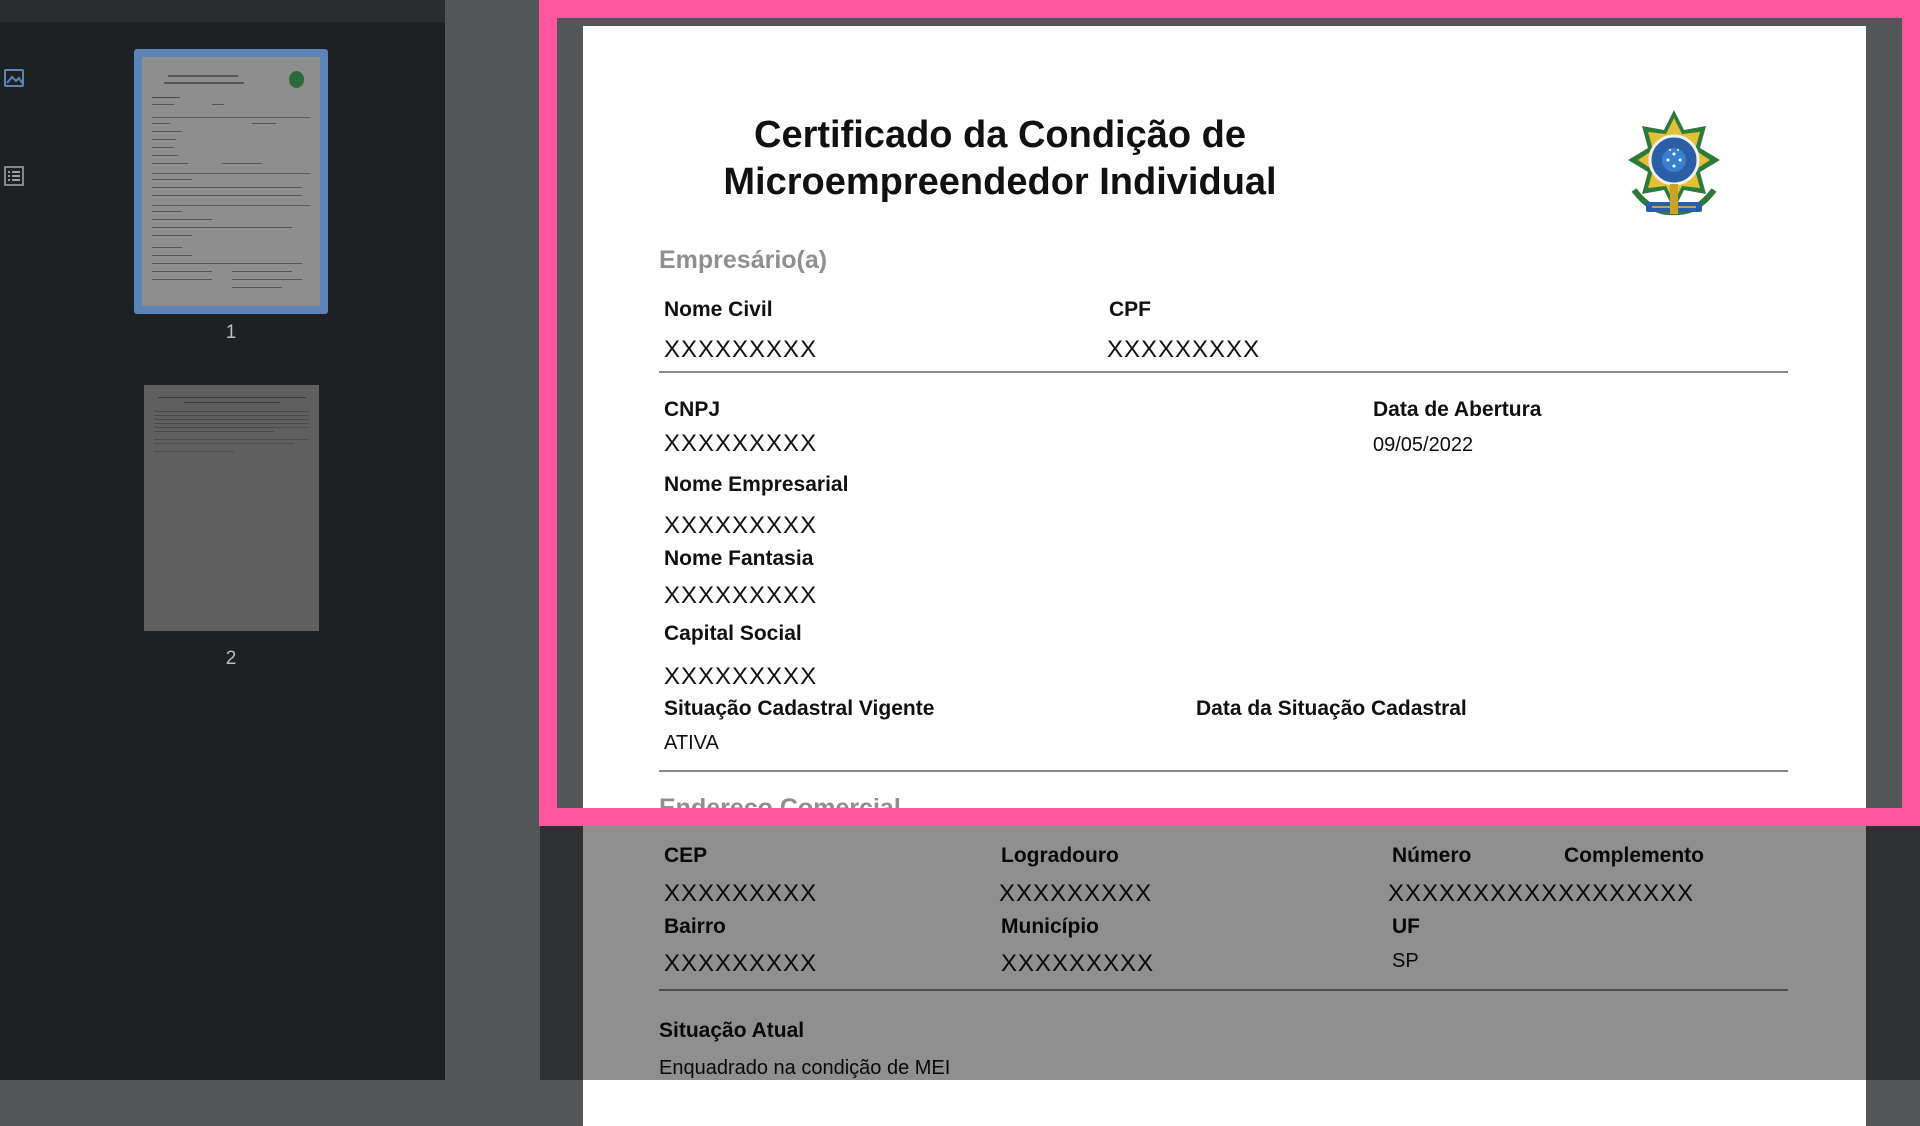  Describe the element at coordinates (14, 78) in the screenshot. I see `thumbnails-icon` at that location.